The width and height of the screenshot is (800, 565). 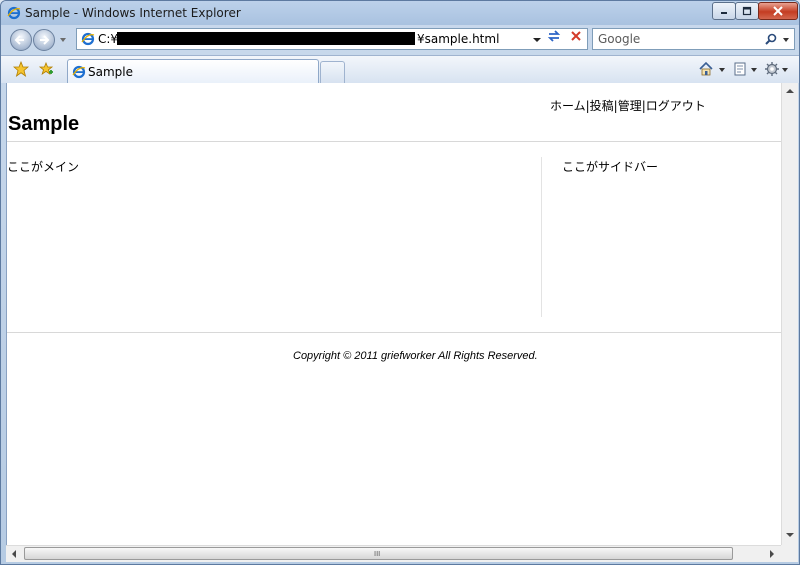 I want to click on scroll-up-arrow, so click(x=790, y=91).